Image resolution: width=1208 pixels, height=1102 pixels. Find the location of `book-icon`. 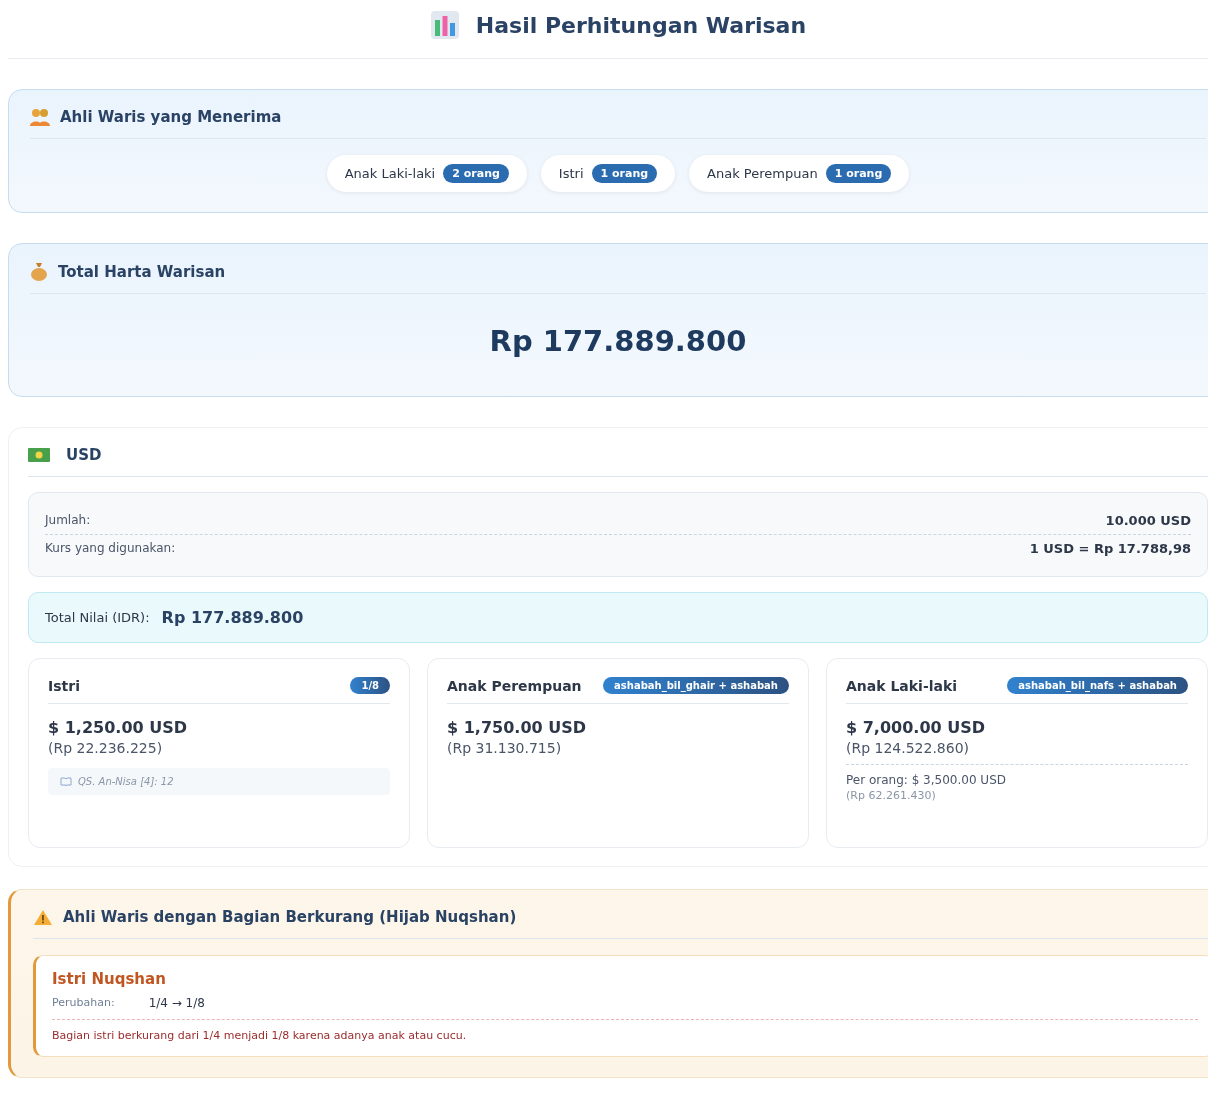

book-icon is located at coordinates (66, 781).